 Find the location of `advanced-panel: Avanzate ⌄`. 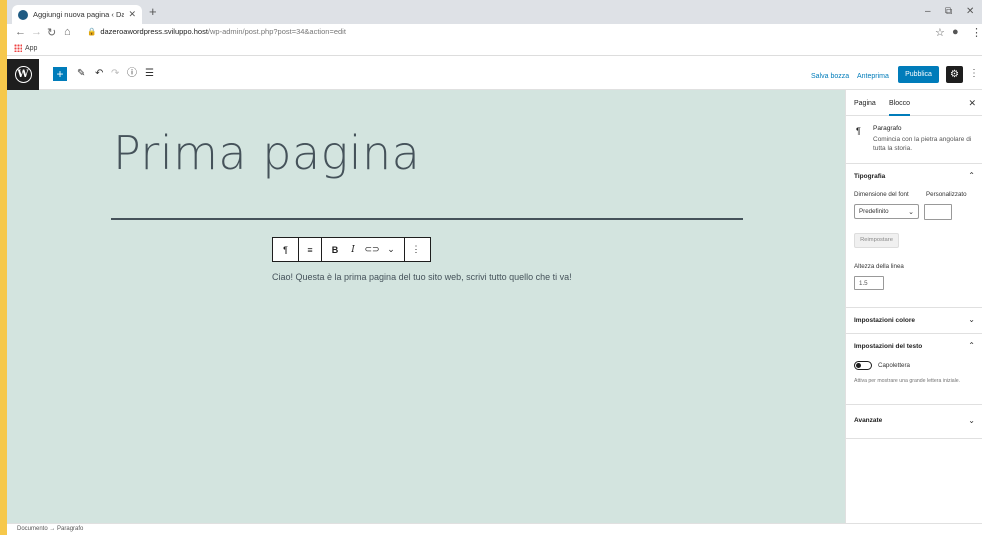

advanced-panel: Avanzate ⌄ is located at coordinates (914, 422).